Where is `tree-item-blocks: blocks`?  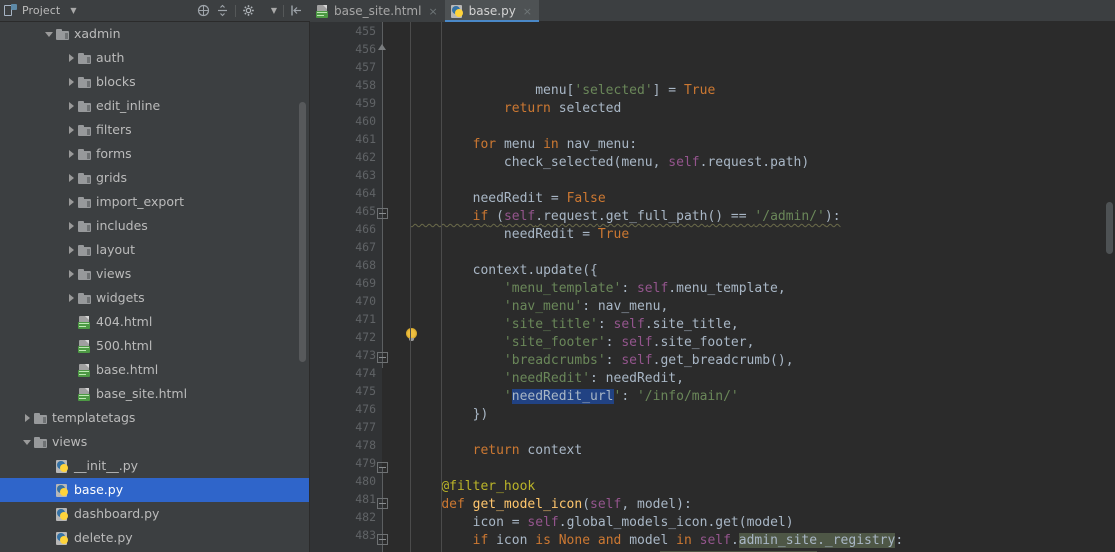 tree-item-blocks: blocks is located at coordinates (154, 82).